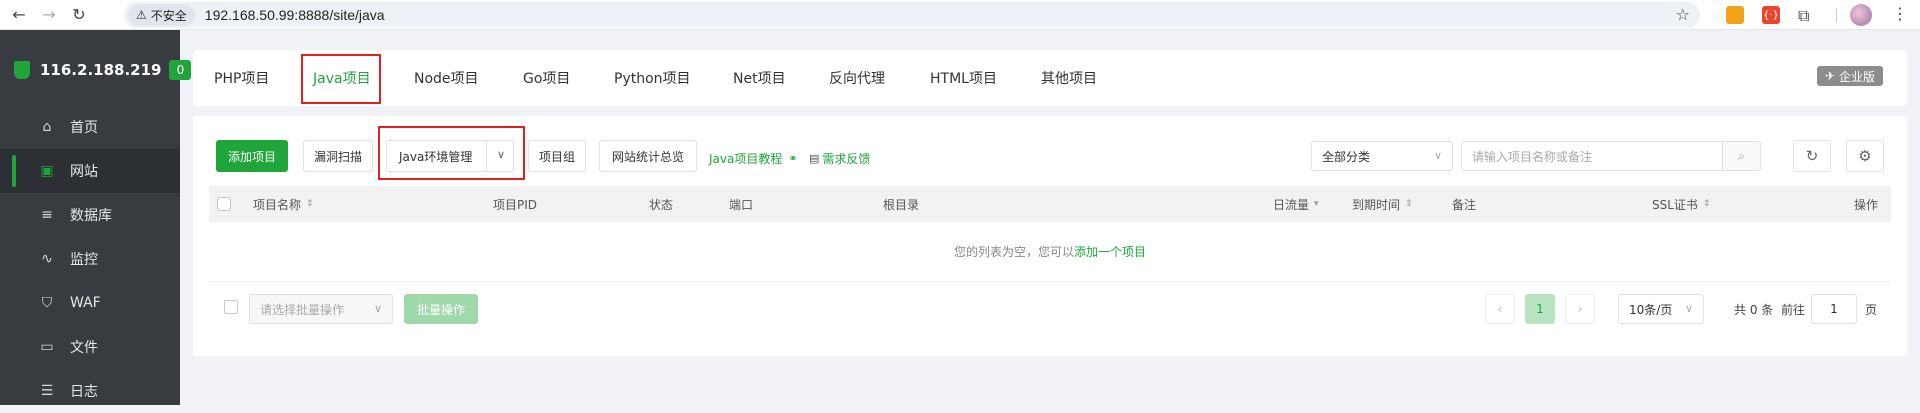 This screenshot has height=413, width=1920. What do you see at coordinates (49, 15) in the screenshot?
I see `forward-icon: →` at bounding box center [49, 15].